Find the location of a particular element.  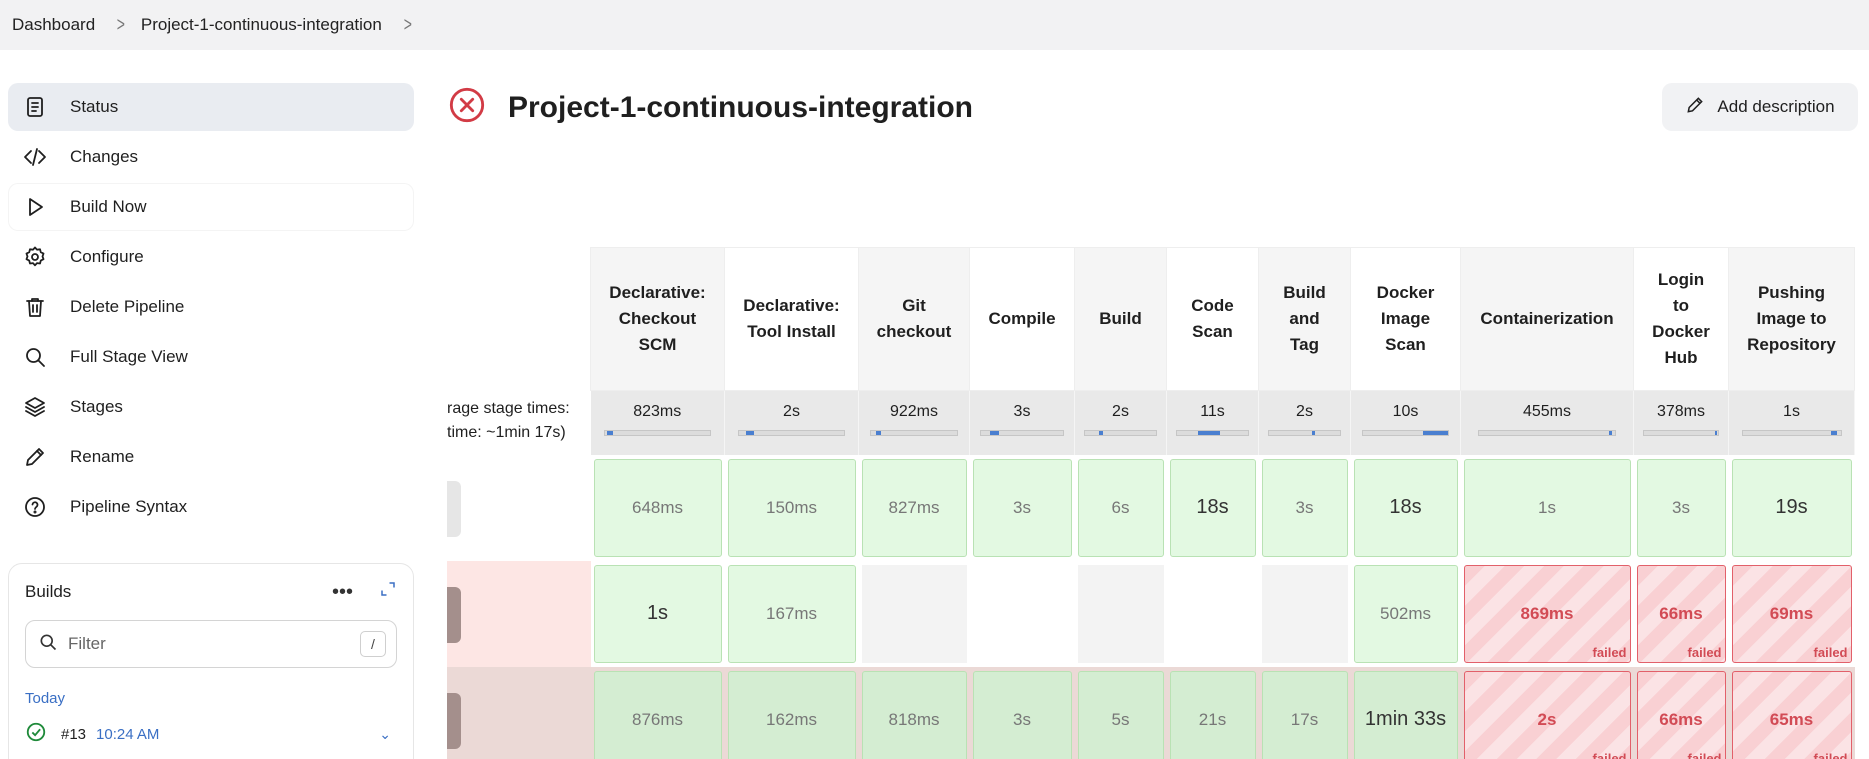

stage-average-cell: 2s is located at coordinates (791, 422).